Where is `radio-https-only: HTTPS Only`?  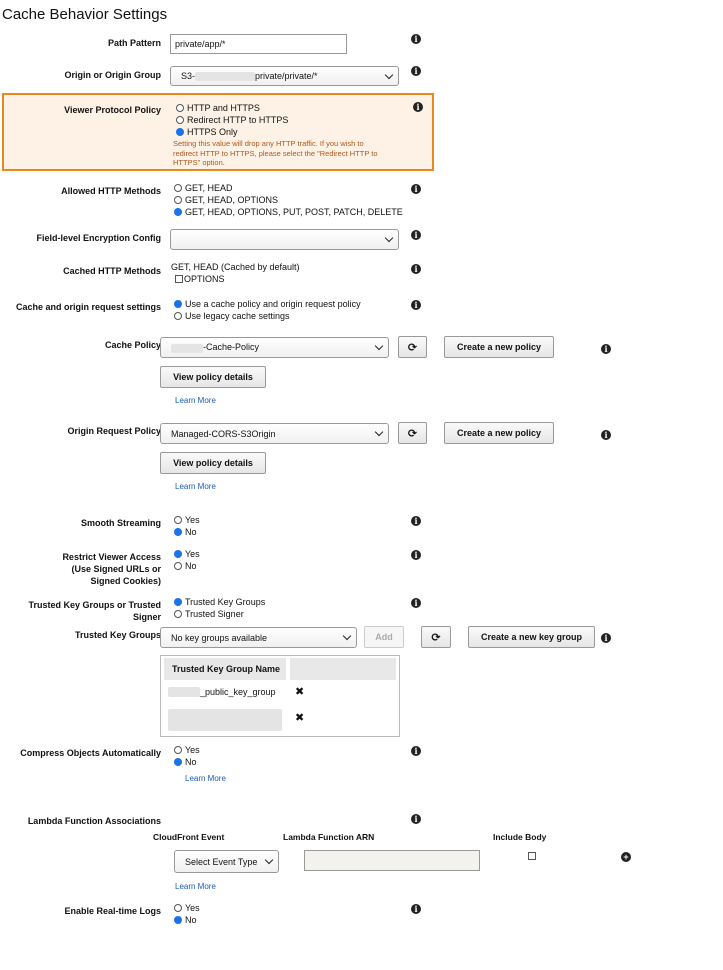
radio-https-only: HTTPS Only is located at coordinates (232, 132).